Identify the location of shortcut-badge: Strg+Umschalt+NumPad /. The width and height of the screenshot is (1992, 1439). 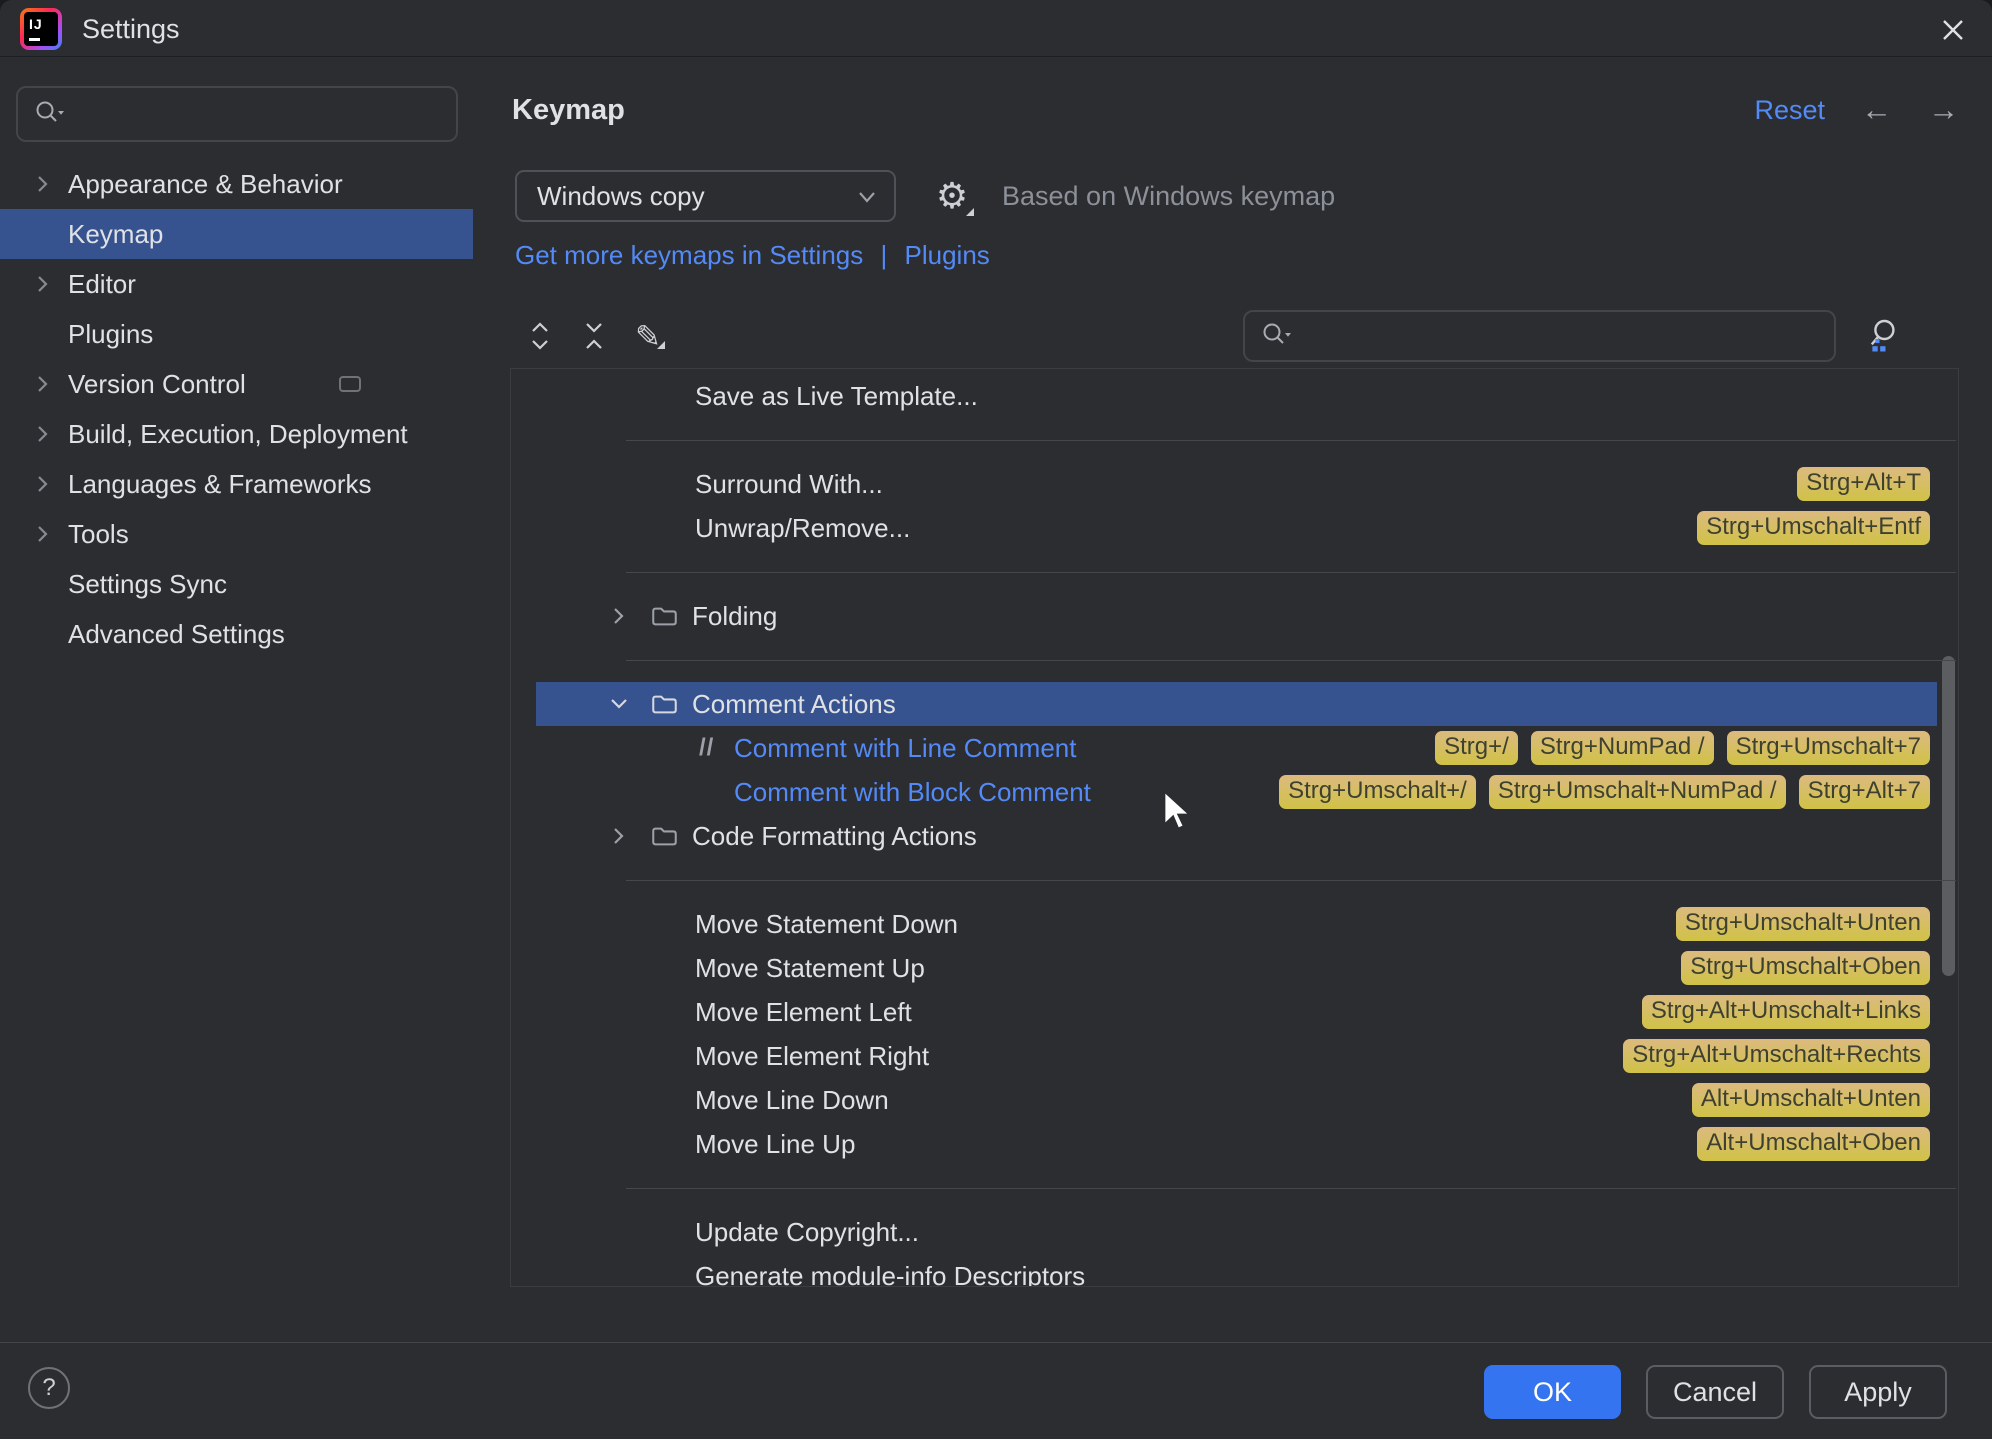
(1637, 792).